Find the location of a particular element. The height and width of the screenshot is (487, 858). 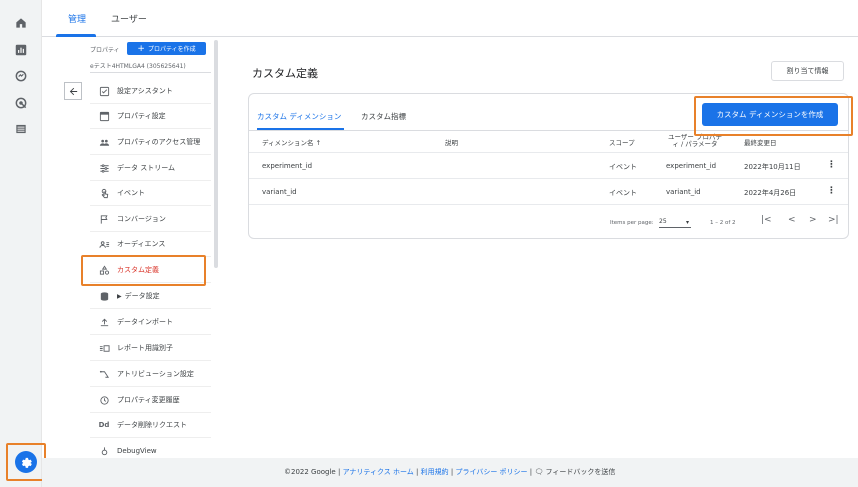

admin-gear-button is located at coordinates (26, 462).